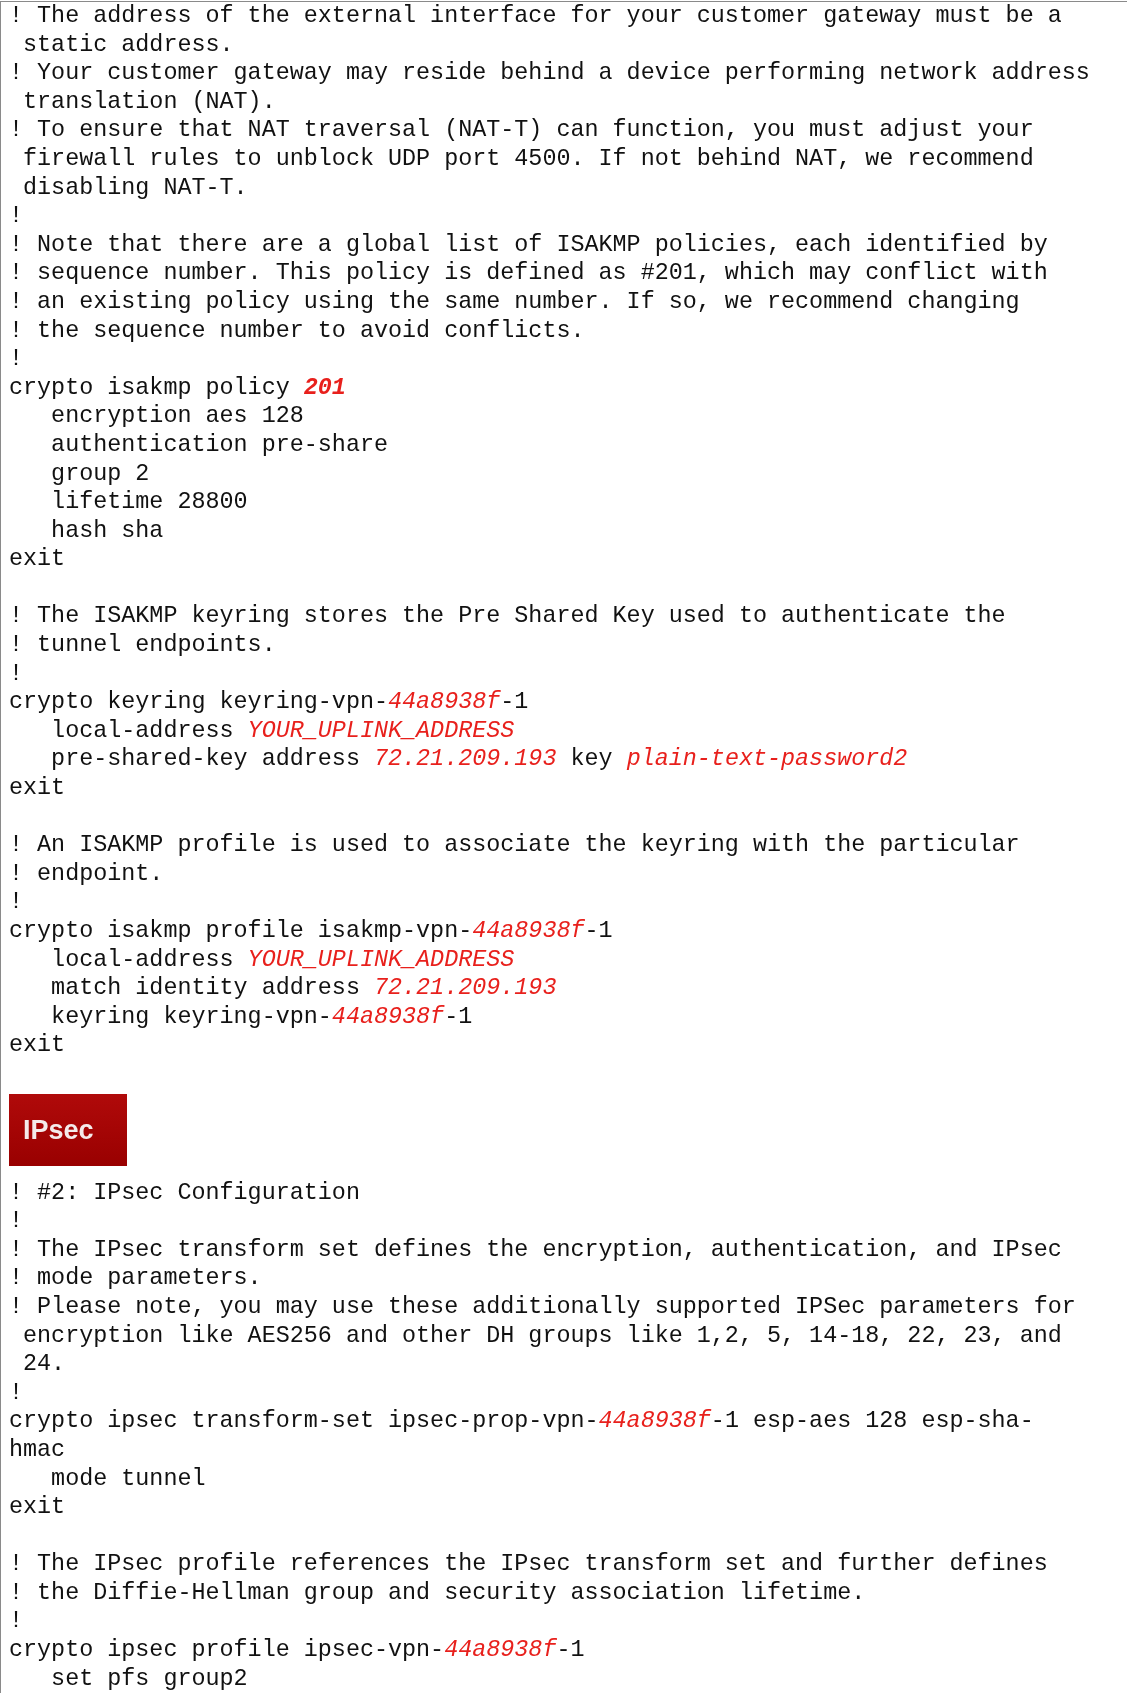 This screenshot has height=1695, width=1127. What do you see at coordinates (143, 645) in the screenshot?
I see `code-line: ! tunnel endpoints.` at bounding box center [143, 645].